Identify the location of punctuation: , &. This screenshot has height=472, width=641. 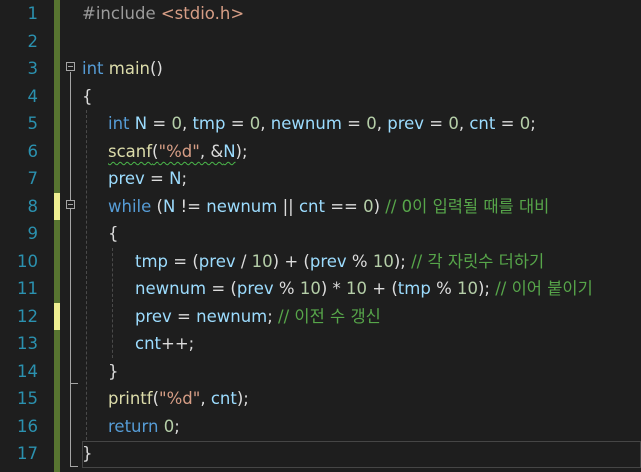
(211, 151).